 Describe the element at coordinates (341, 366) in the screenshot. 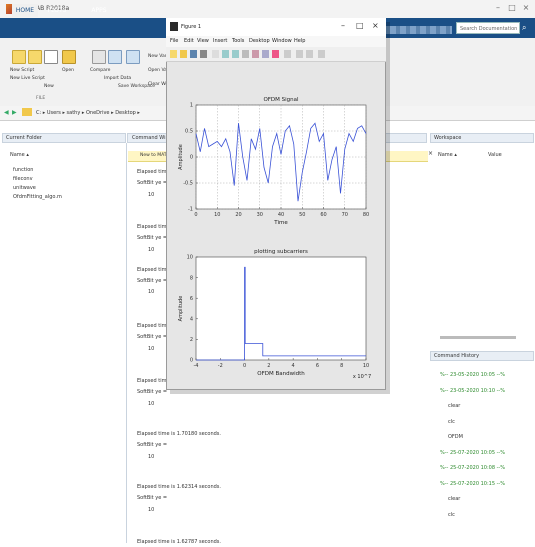

I see `x-tick-label: 8` at that location.